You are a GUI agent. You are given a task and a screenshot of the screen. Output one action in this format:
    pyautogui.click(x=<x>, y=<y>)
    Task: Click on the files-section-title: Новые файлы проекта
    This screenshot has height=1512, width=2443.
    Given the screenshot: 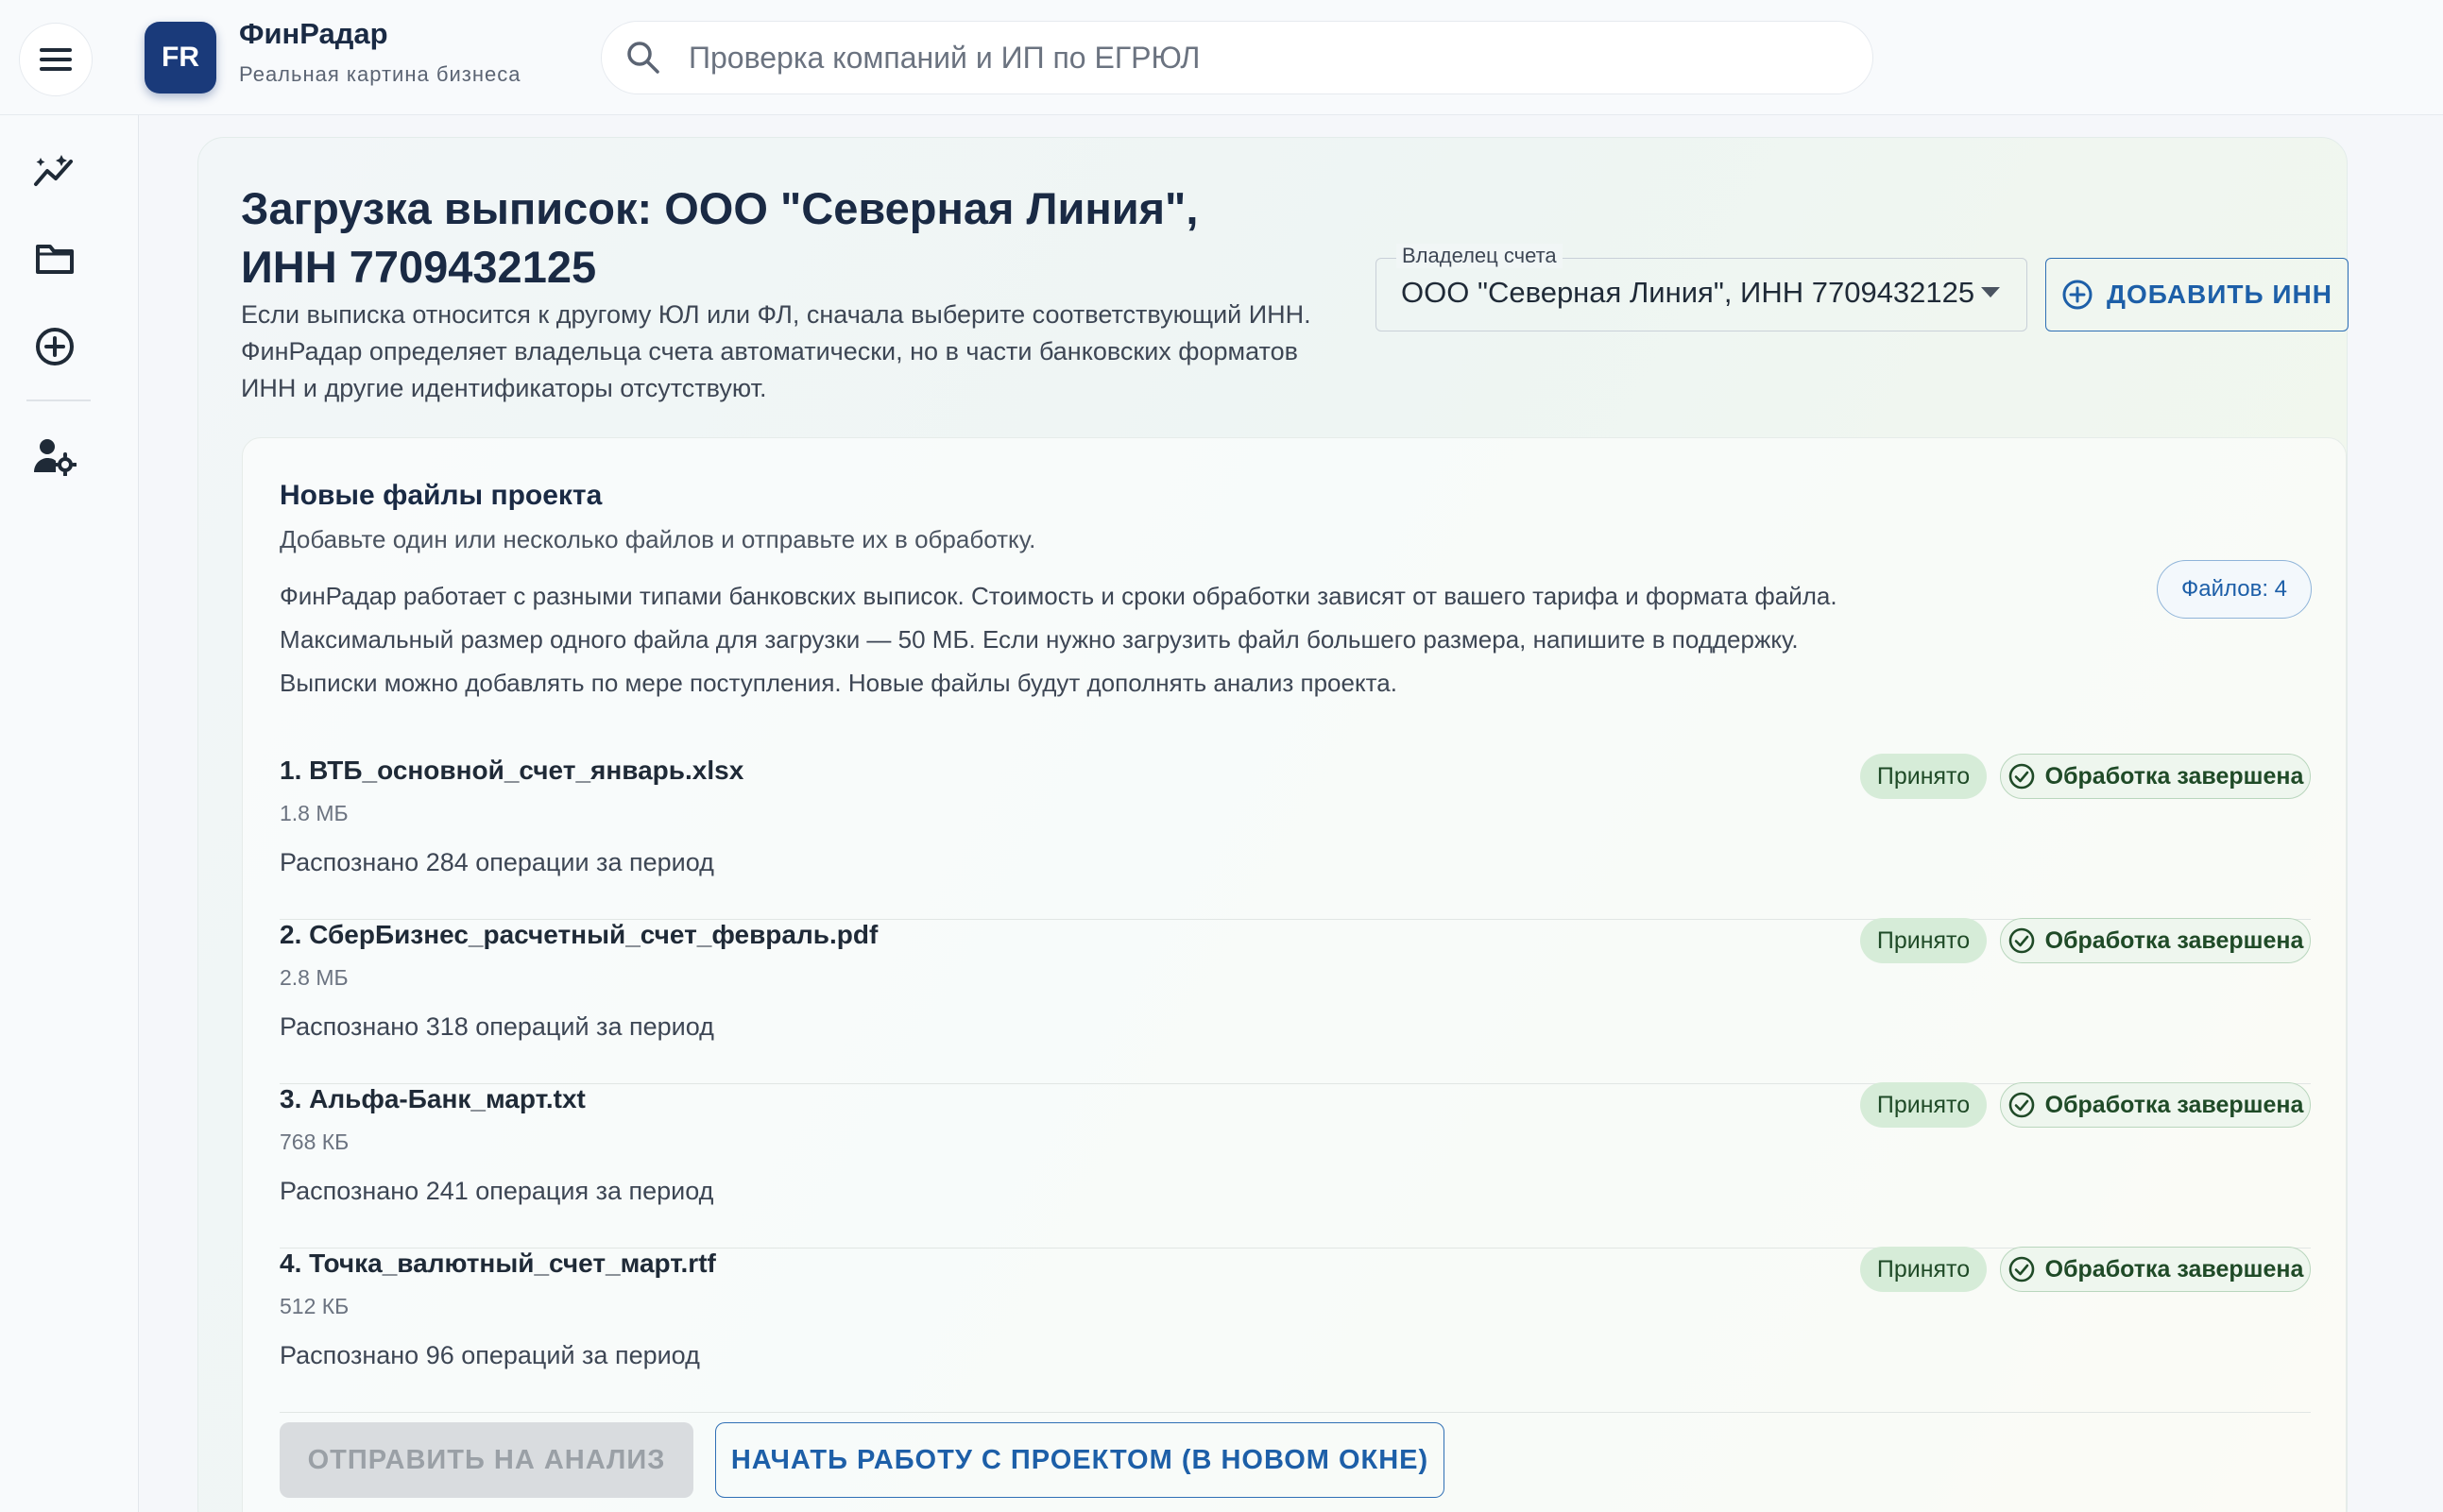 What is the action you would take?
    pyautogui.click(x=442, y=496)
    